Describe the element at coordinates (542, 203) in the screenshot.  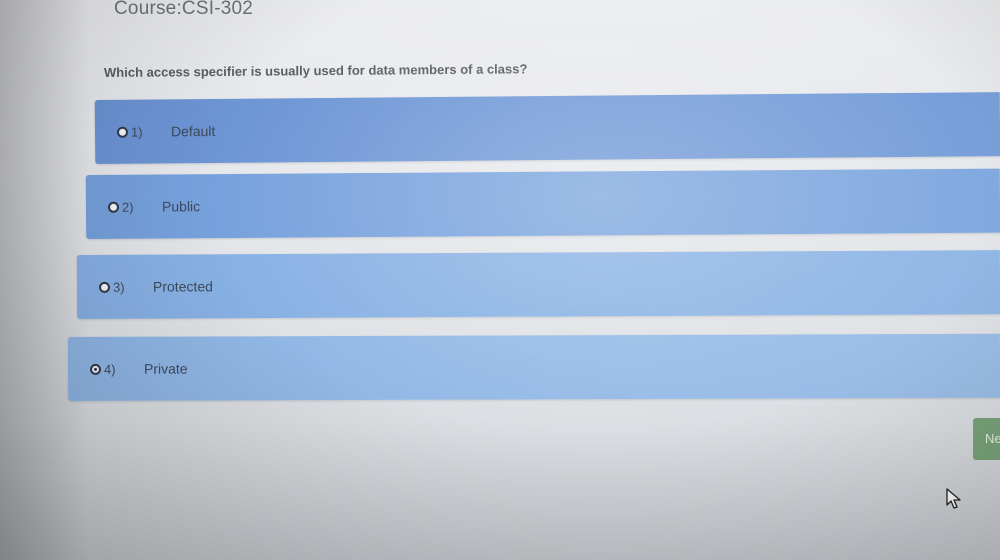
I see `option-2: 2) Public` at that location.